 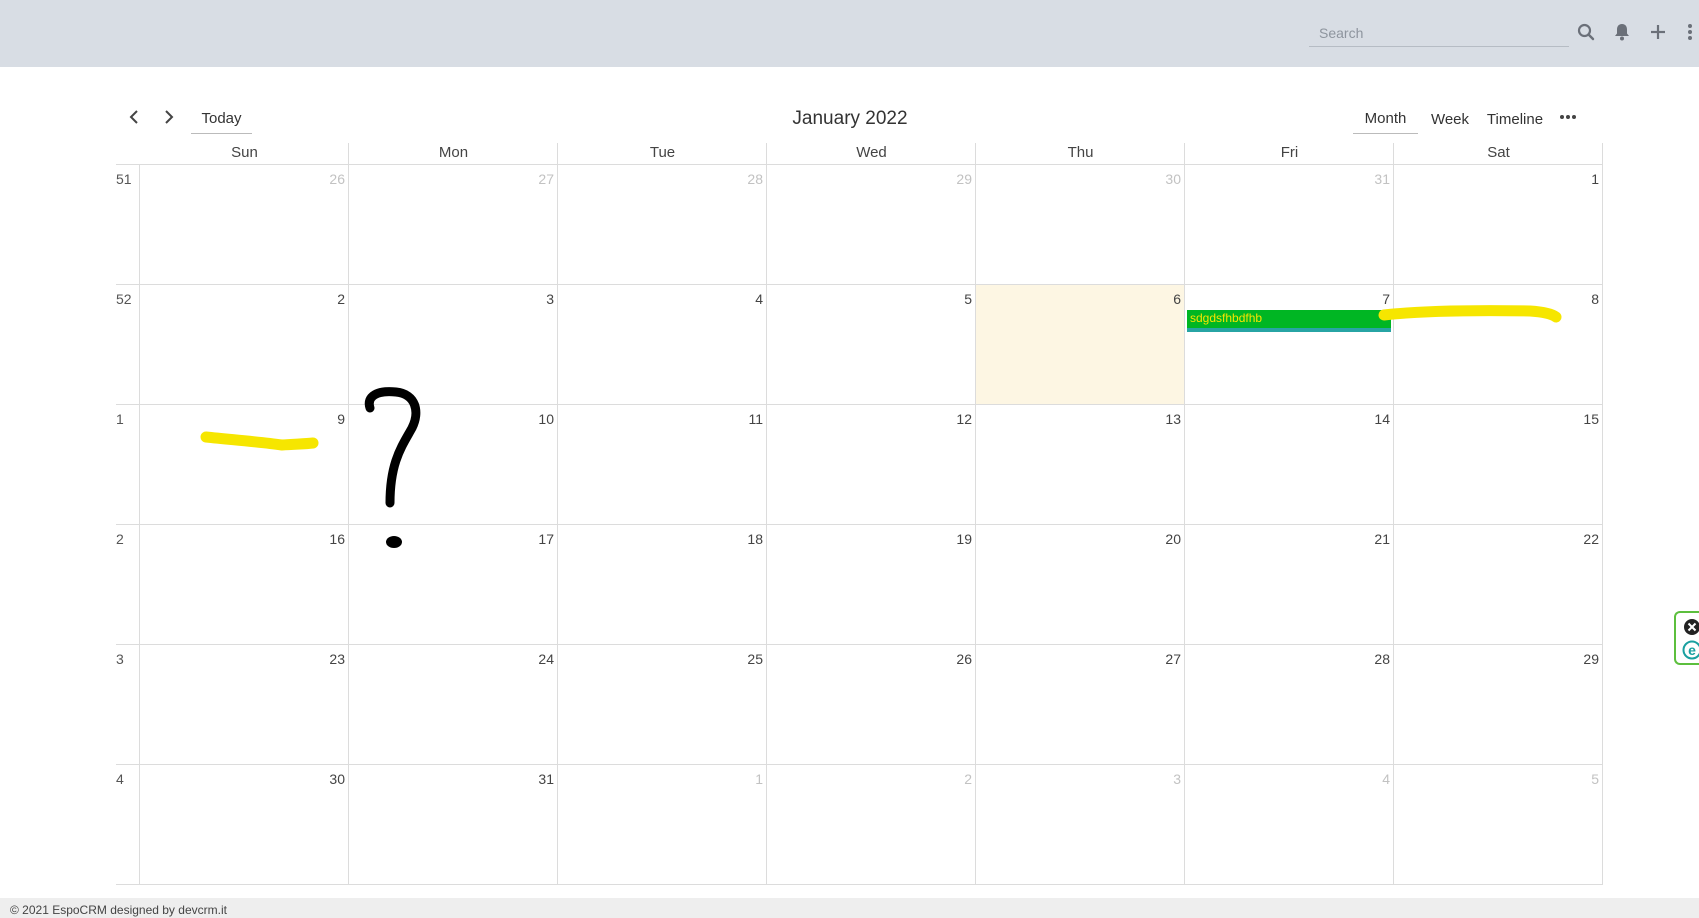 I want to click on side-widget: e, so click(x=1686, y=638).